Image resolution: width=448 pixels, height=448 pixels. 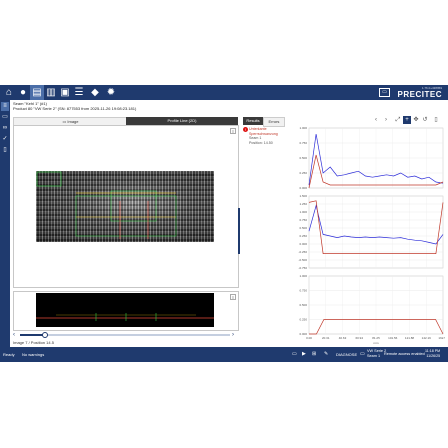 I want to click on tab-profile-line: Profile Line (2D), so click(x=182, y=121).